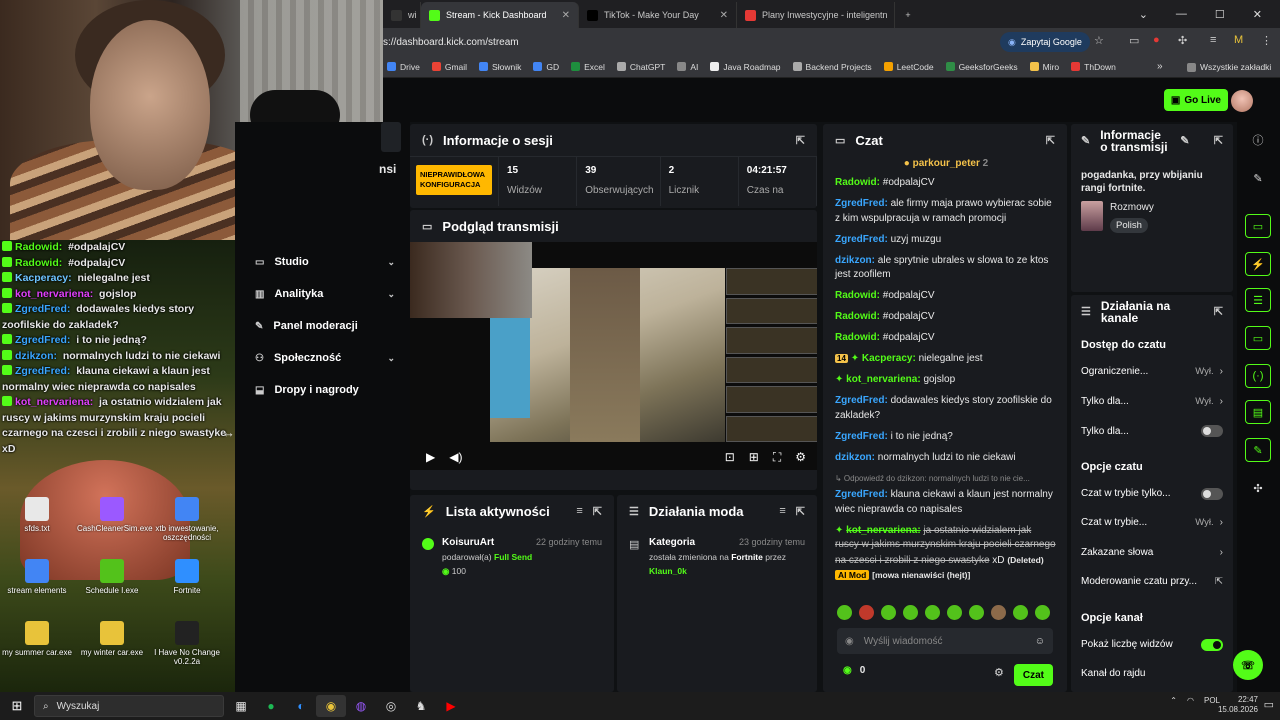 This screenshot has height=720, width=1280. What do you see at coordinates (566, 15) in the screenshot?
I see `close-tab-icon: ✕` at bounding box center [566, 15].